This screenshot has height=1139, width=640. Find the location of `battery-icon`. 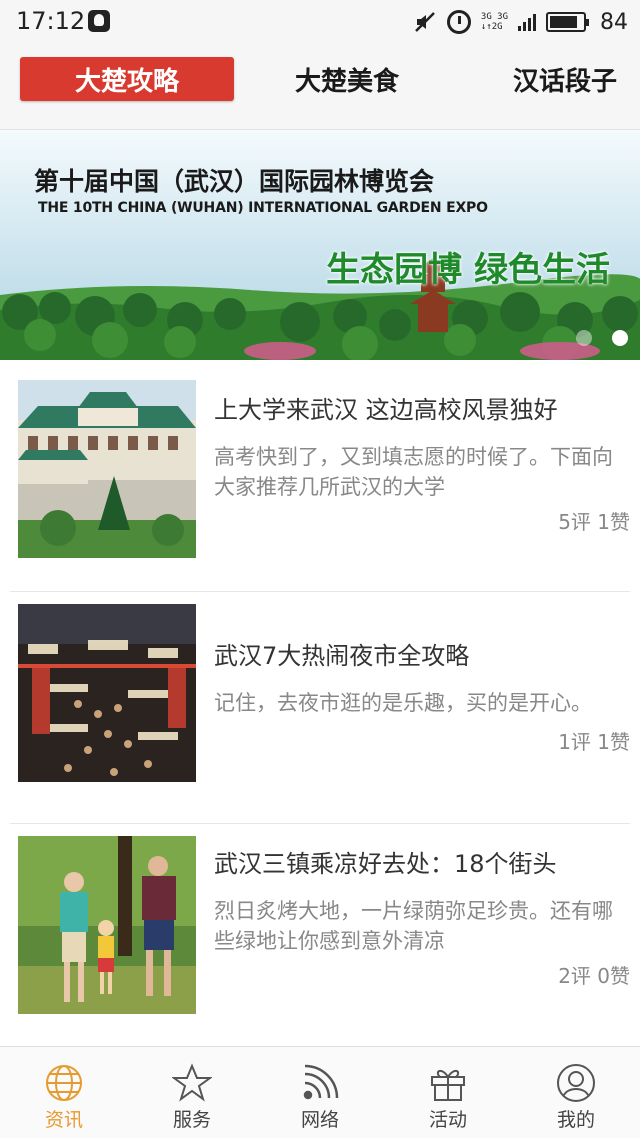

battery-icon is located at coordinates (567, 22).